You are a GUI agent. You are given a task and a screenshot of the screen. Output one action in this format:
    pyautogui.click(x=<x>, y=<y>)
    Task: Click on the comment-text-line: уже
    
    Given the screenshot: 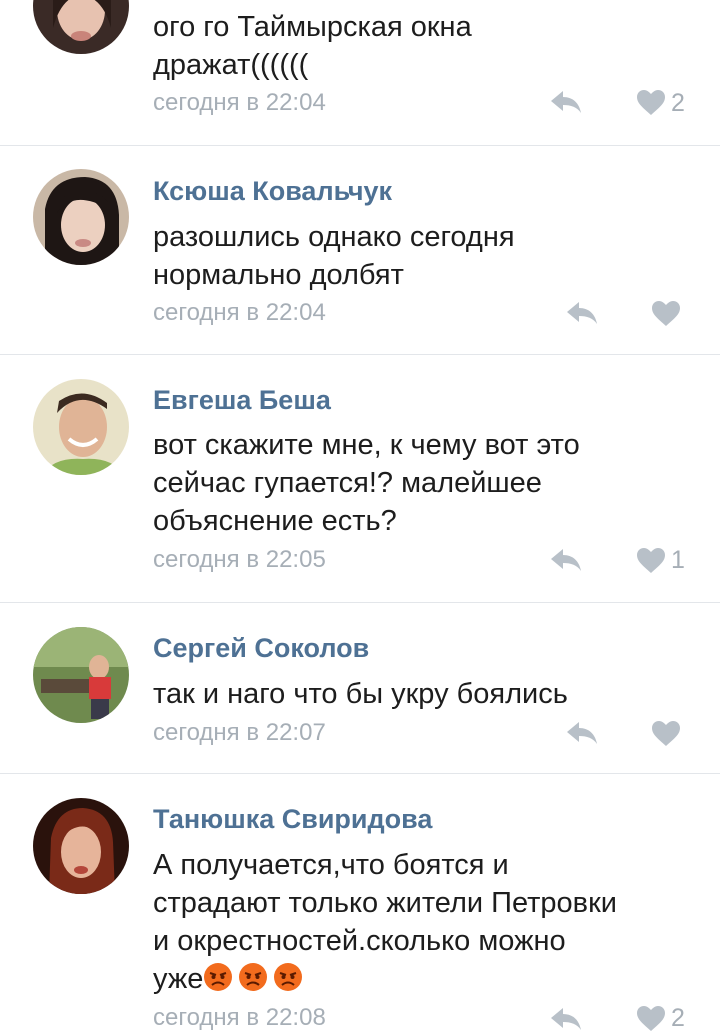 What is the action you would take?
    pyautogui.click(x=423, y=979)
    